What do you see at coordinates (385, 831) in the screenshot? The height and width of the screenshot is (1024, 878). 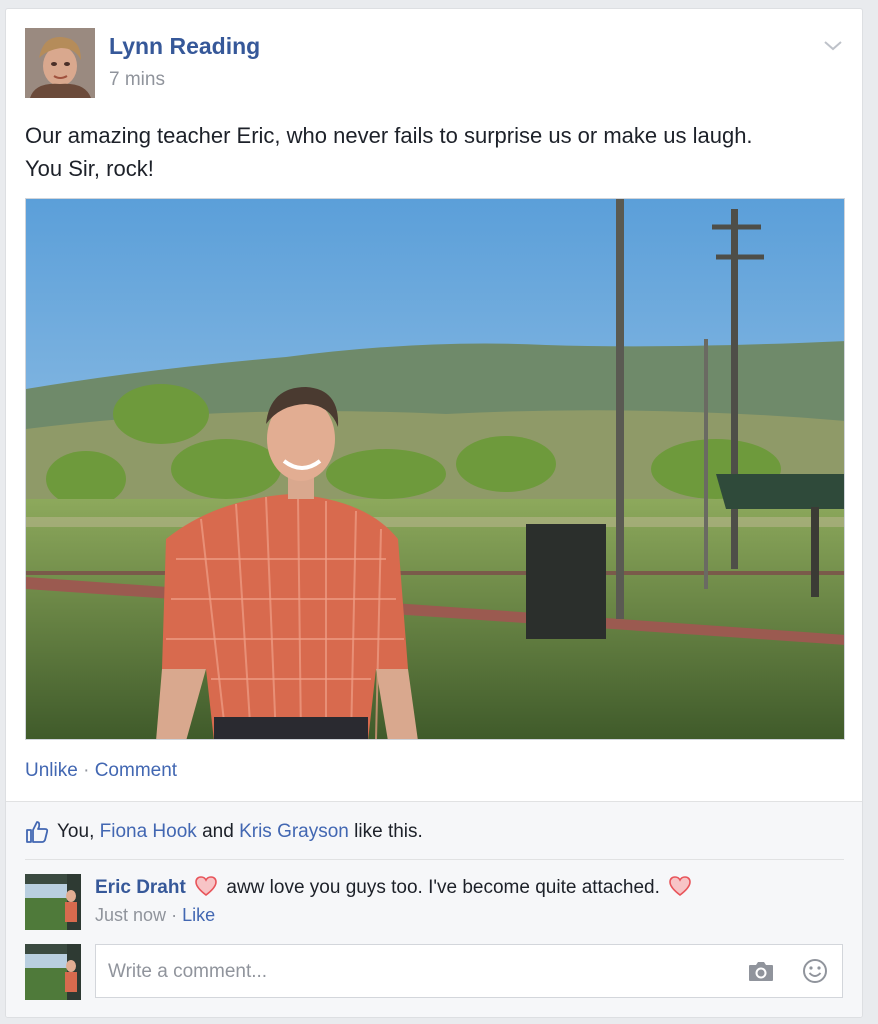 I see `likes-suffix: like this.` at bounding box center [385, 831].